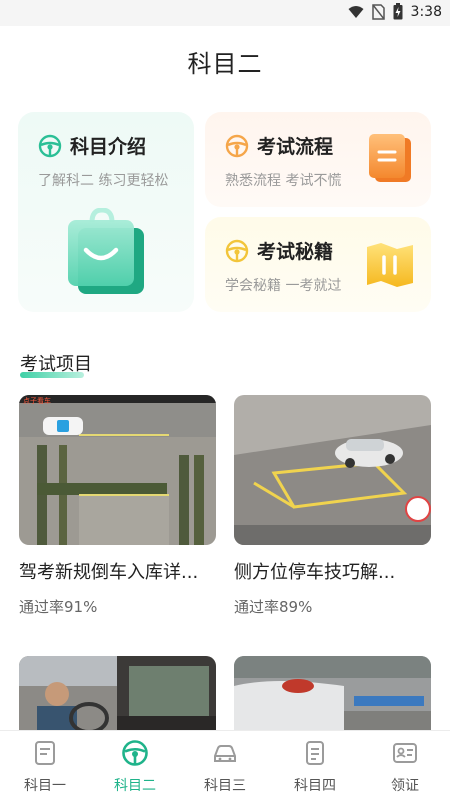 Image resolution: width=450 pixels, height=800 pixels. I want to click on nav-item-subject-one: 科目一, so click(45, 765).